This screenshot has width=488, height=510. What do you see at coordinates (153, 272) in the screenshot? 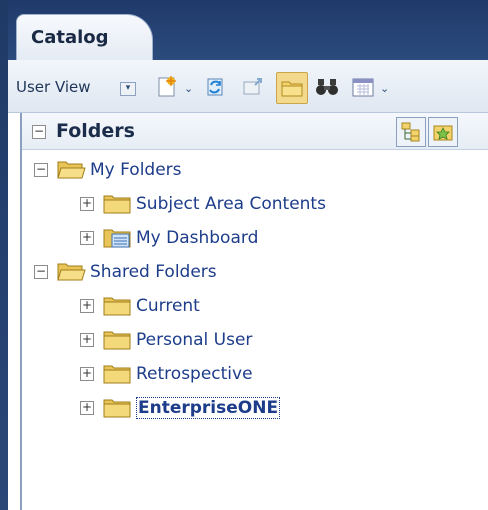
I see `tree-node-label: Shared Folders` at bounding box center [153, 272].